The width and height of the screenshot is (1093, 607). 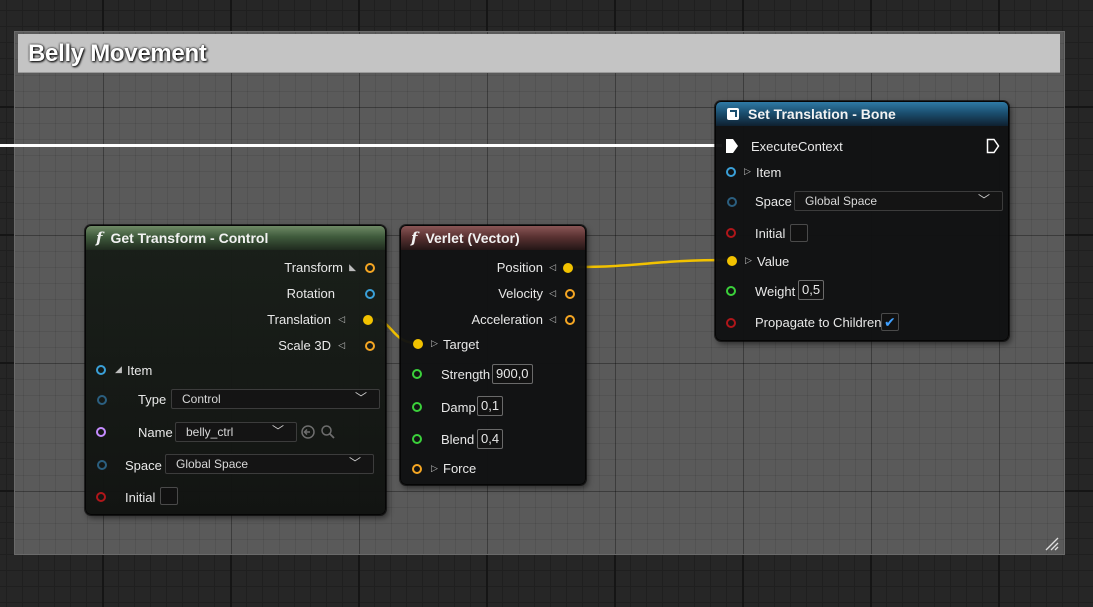 I want to click on name-dropdown-value: belly_ctrl, so click(x=210, y=432).